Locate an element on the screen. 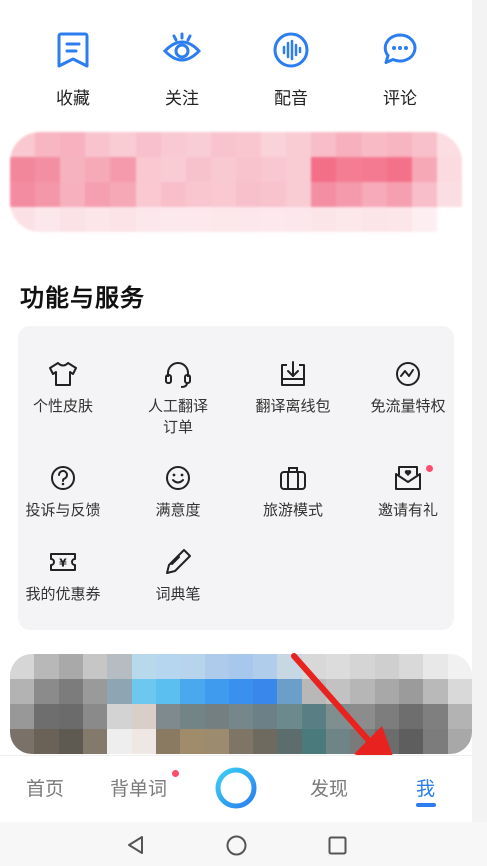 The height and width of the screenshot is (866, 487). headset-icon is located at coordinates (178, 374).